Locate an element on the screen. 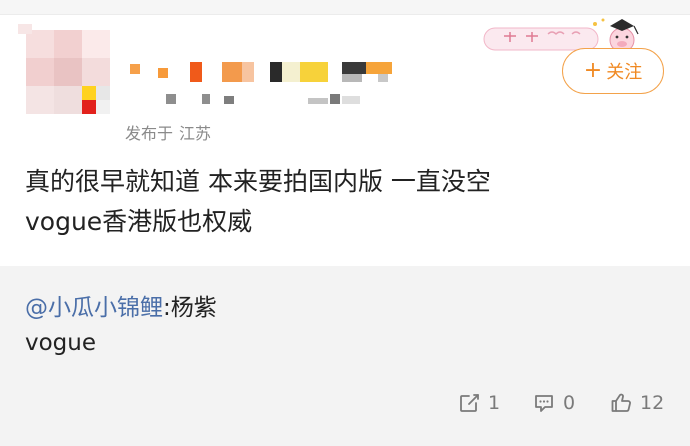 The image size is (690, 446). post-location: 发布于 江苏 is located at coordinates (168, 132).